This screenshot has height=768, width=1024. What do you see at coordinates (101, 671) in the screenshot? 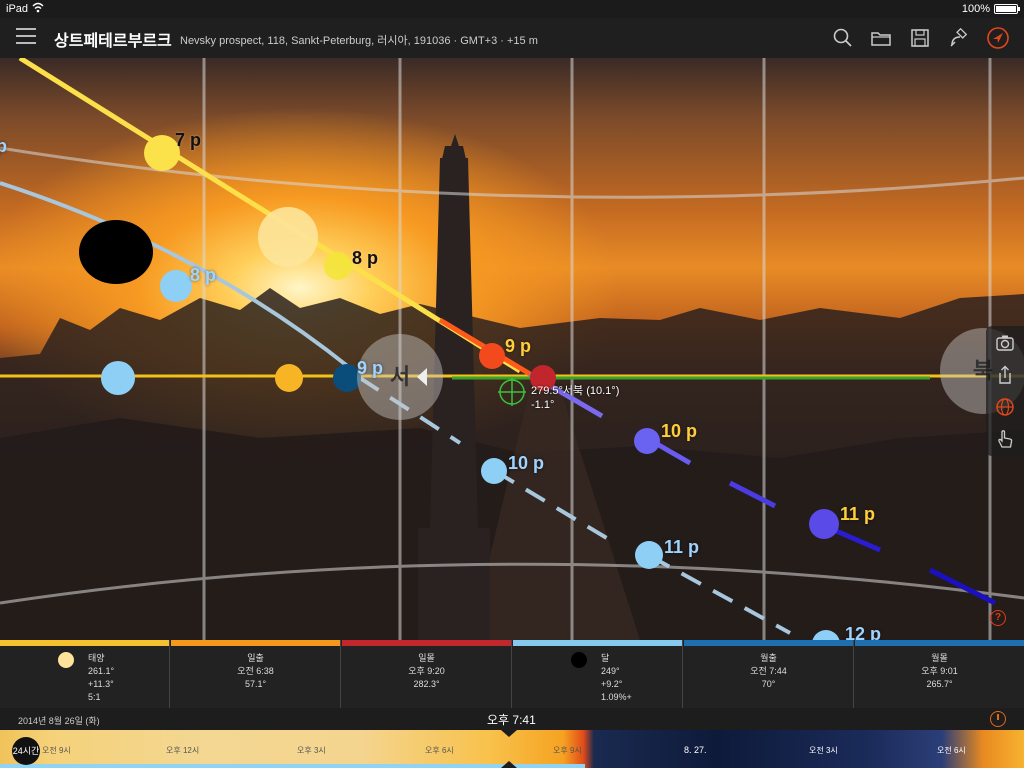
I see `sun-azimuth: 261.1°` at bounding box center [101, 671].